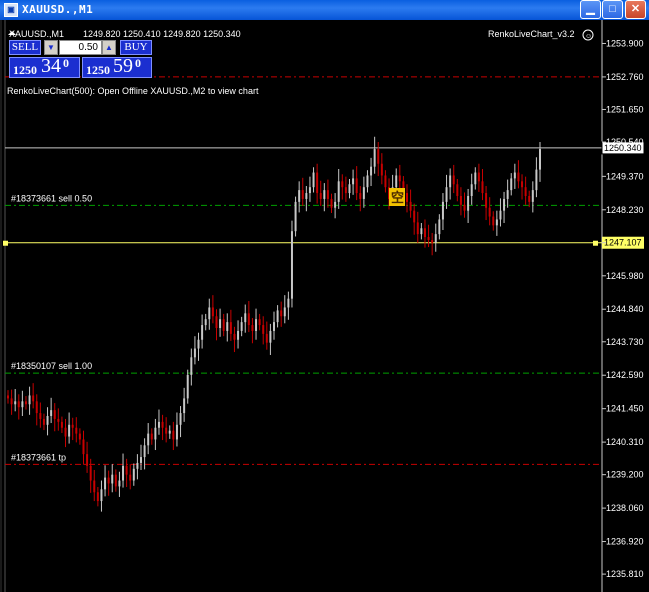 The image size is (649, 592). What do you see at coordinates (25, 47) in the screenshot?
I see `sell-button: SELL` at bounding box center [25, 47].